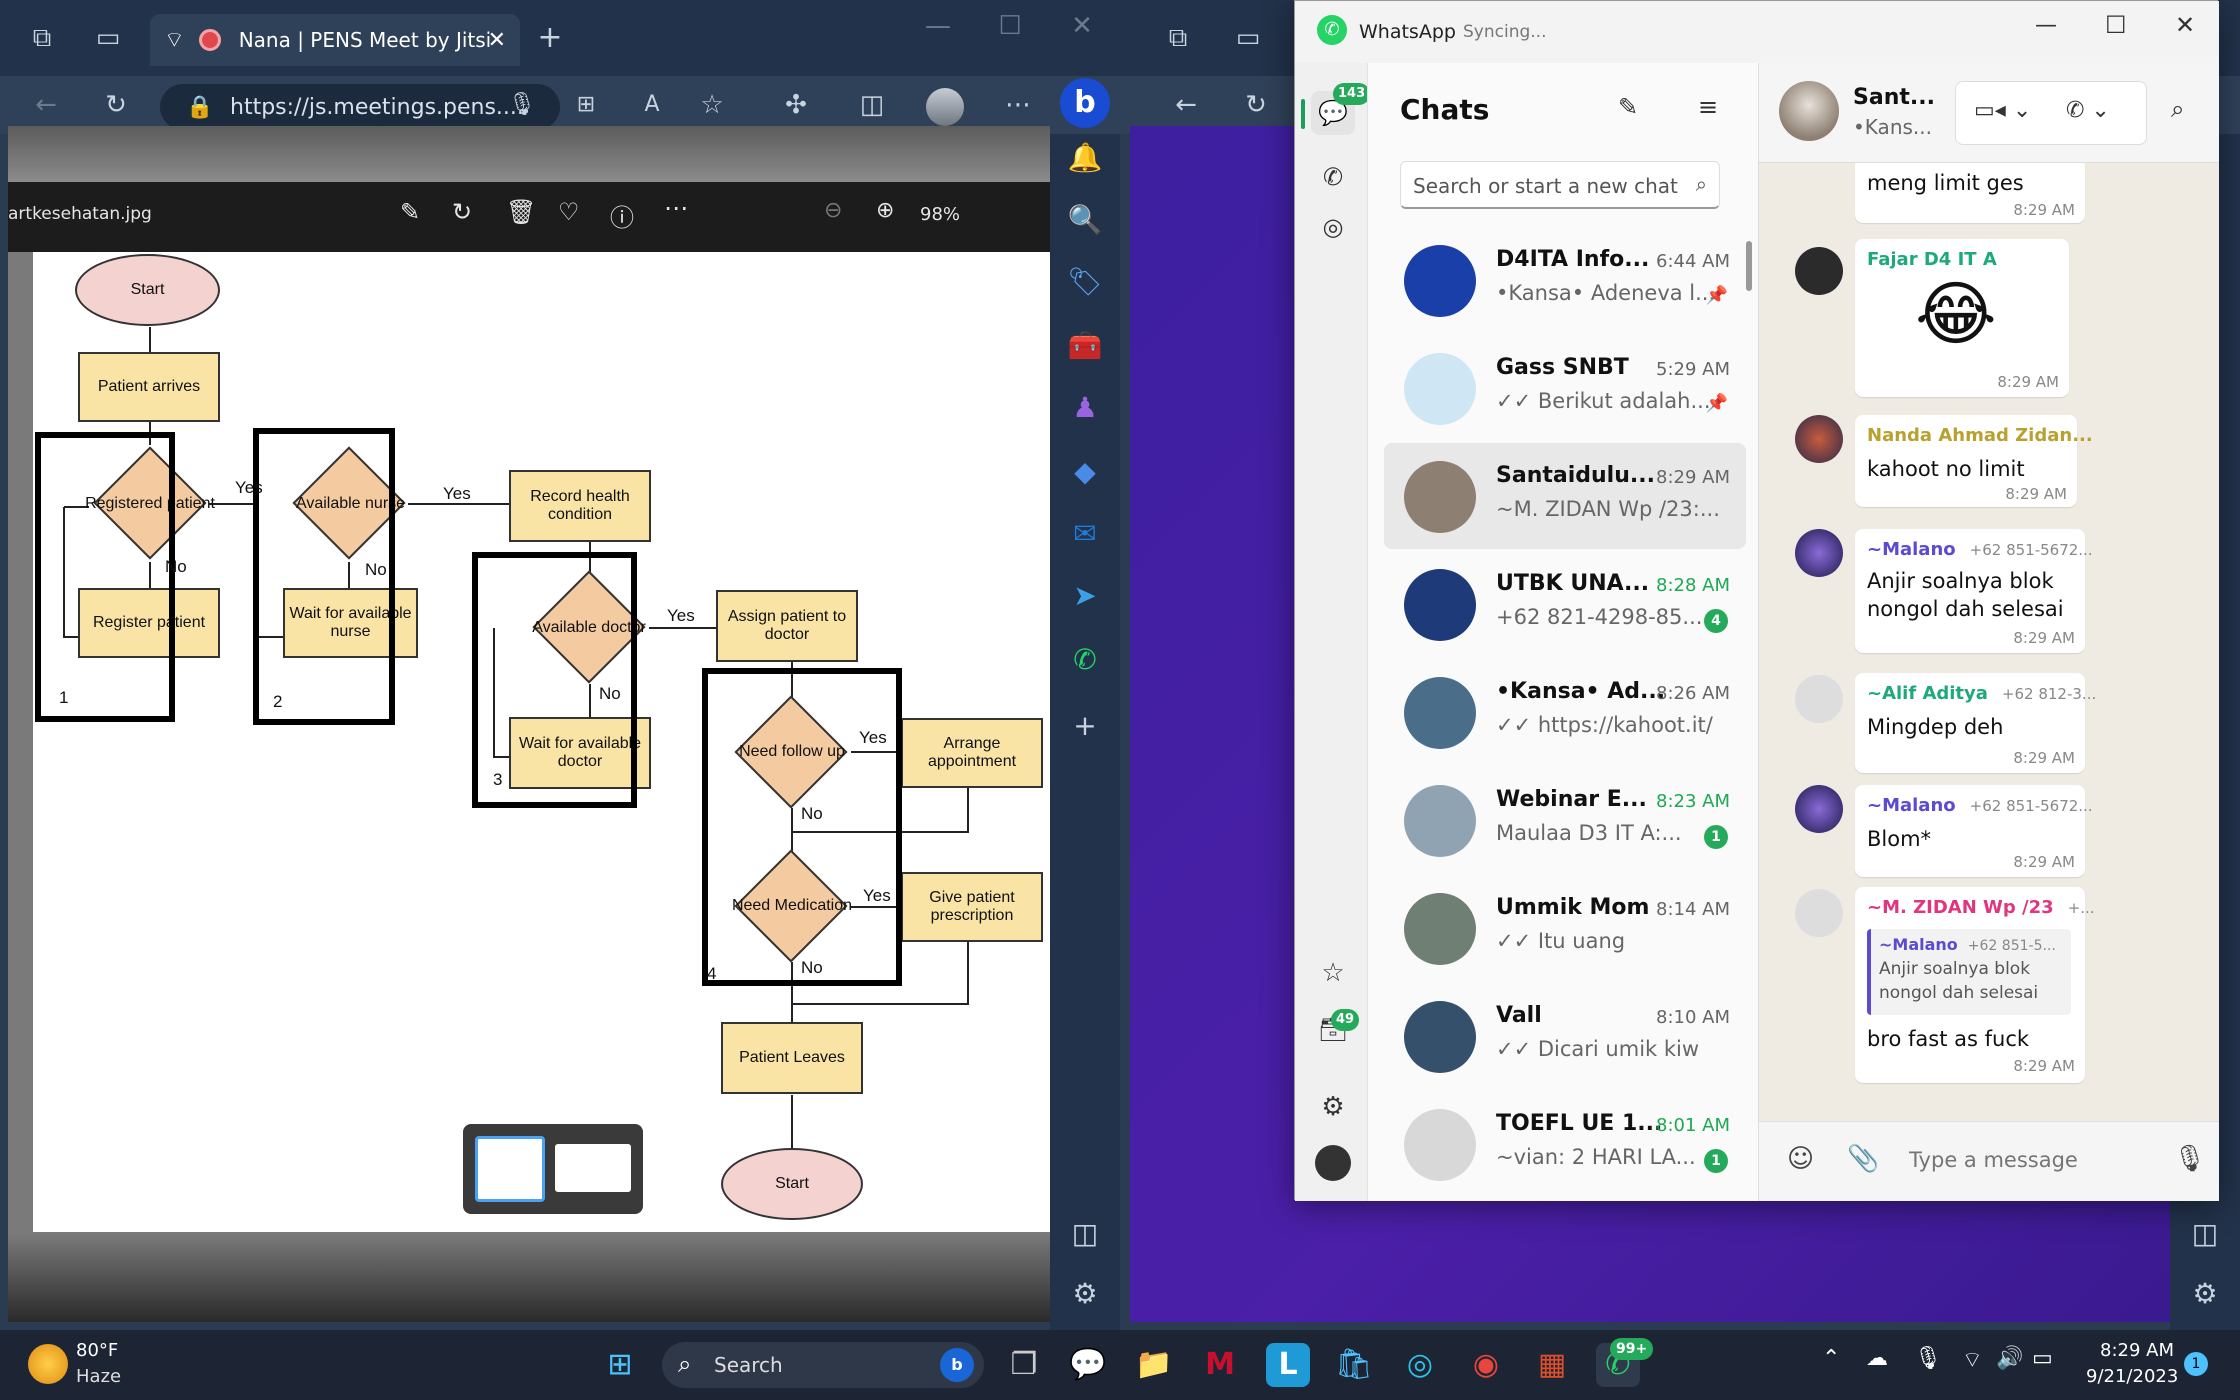 Image resolution: width=2240 pixels, height=1400 pixels. I want to click on chat-row: Vall 8:10 AM ✓✓ Dicari umik kiw, so click(1565, 1036).